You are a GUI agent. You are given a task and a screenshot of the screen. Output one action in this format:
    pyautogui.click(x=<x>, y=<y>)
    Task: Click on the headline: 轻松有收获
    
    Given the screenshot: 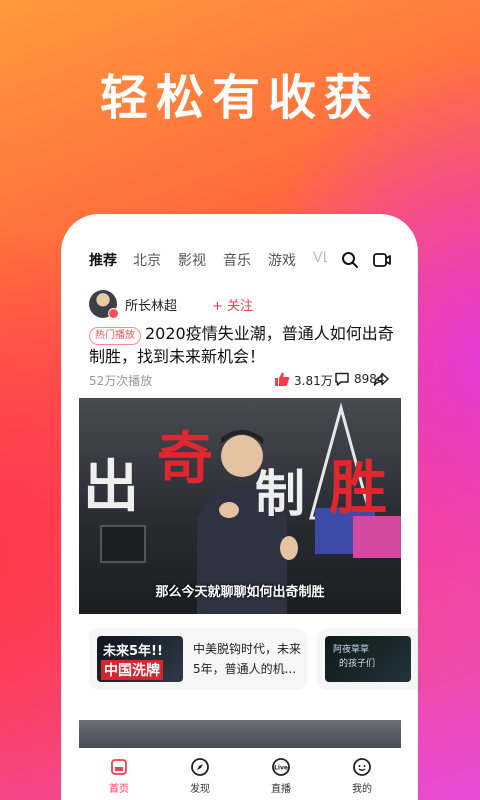 What is the action you would take?
    pyautogui.click(x=239, y=98)
    